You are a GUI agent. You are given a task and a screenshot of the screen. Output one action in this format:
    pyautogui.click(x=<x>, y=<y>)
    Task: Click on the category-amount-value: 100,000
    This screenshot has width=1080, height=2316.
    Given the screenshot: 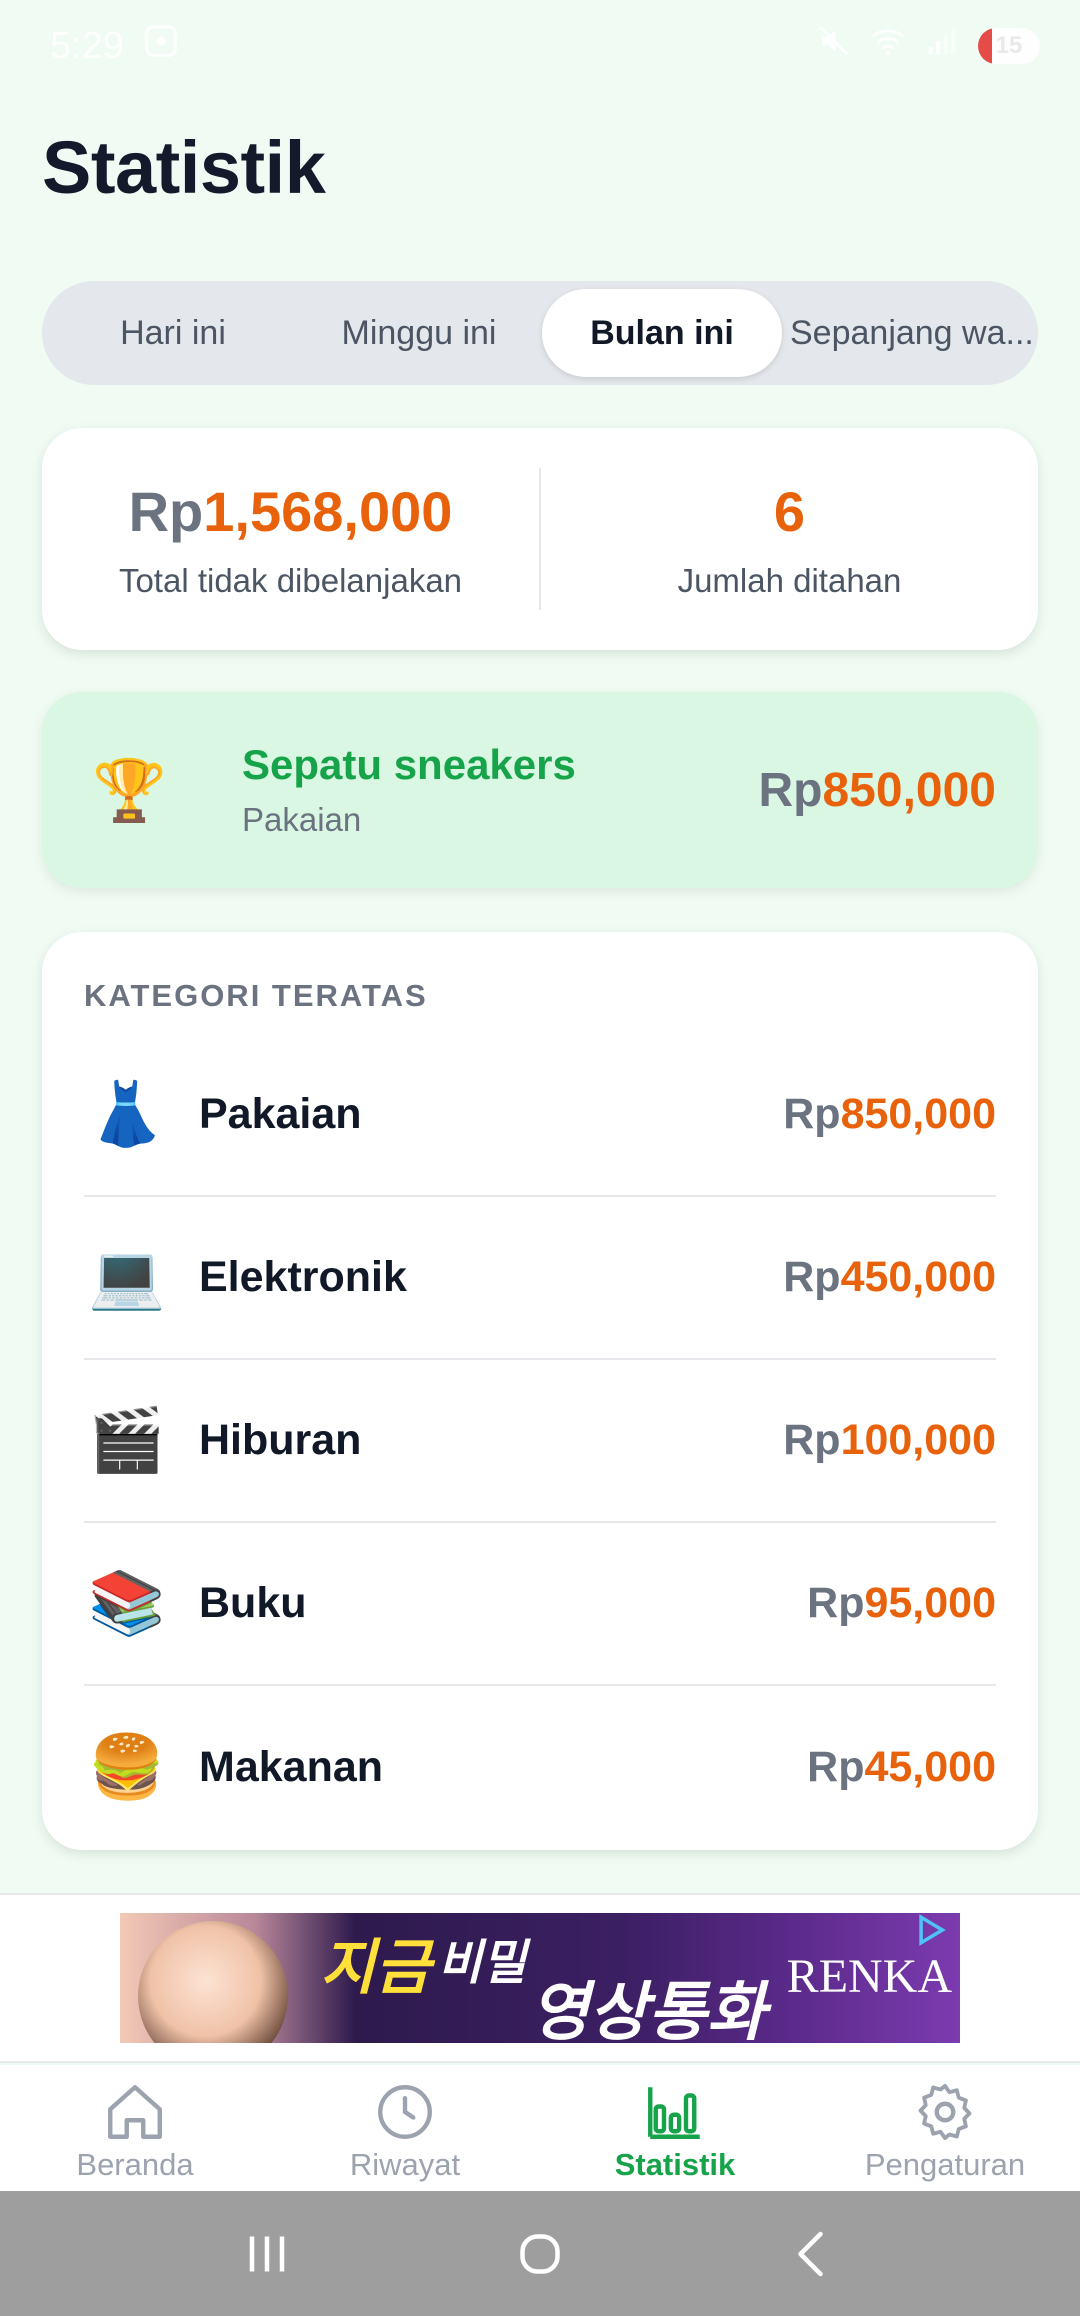 What is the action you would take?
    pyautogui.click(x=918, y=1440)
    